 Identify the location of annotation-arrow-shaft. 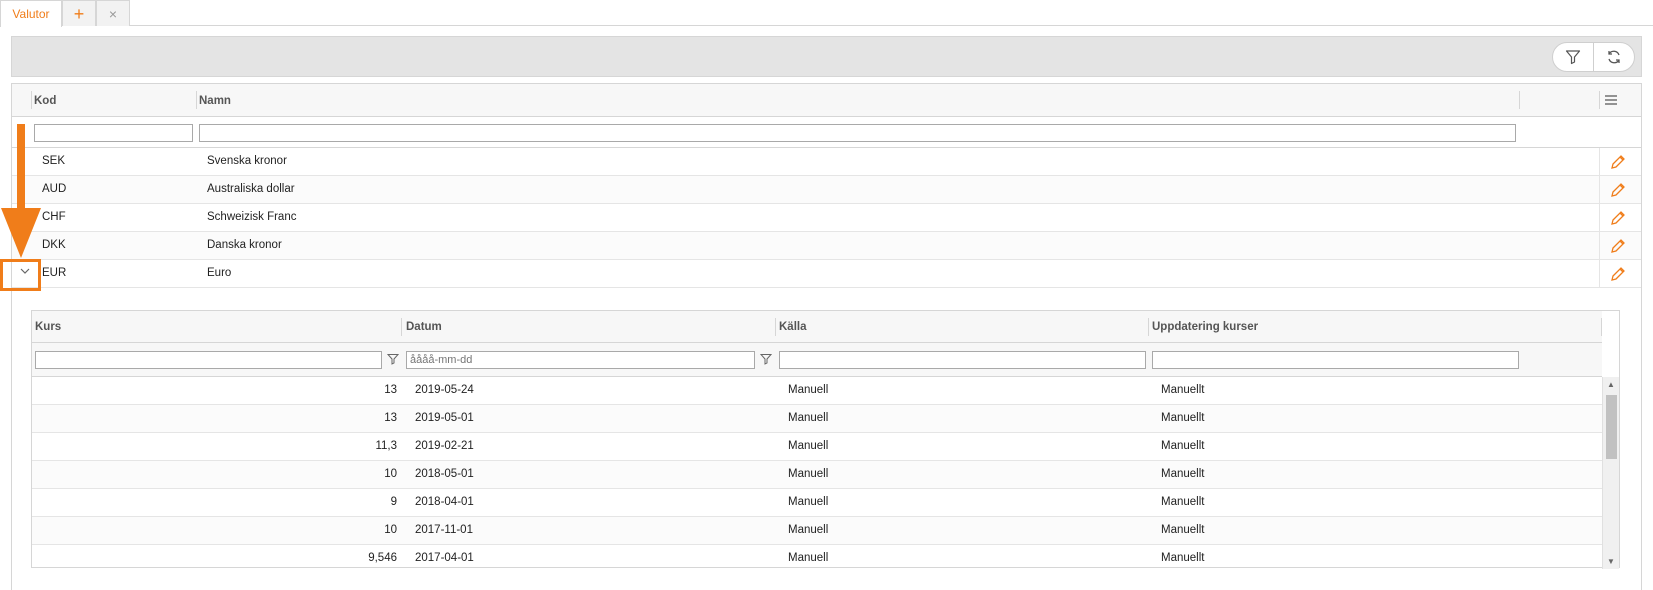
(21, 166).